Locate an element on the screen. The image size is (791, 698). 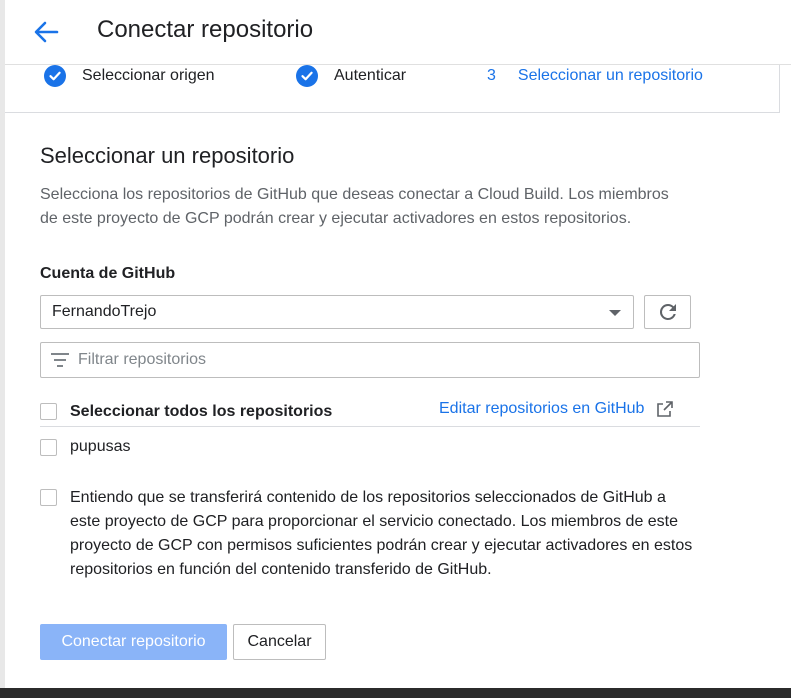
page-title: Conectar repositorio is located at coordinates (205, 29).